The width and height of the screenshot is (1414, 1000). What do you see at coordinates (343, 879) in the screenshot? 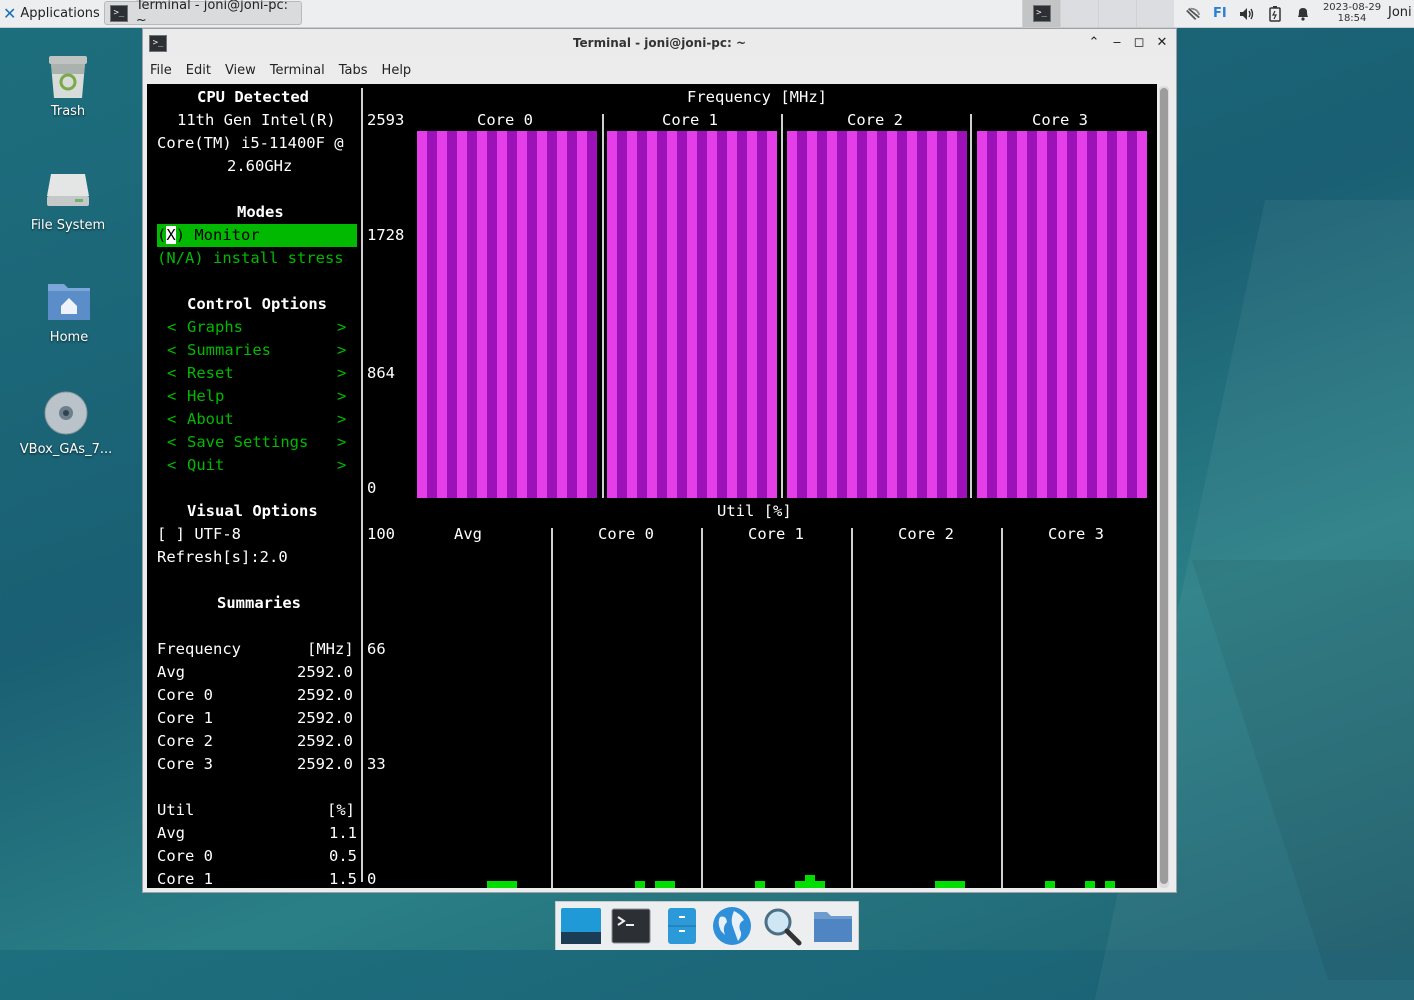
I see `util-summary-value: 1.5` at bounding box center [343, 879].